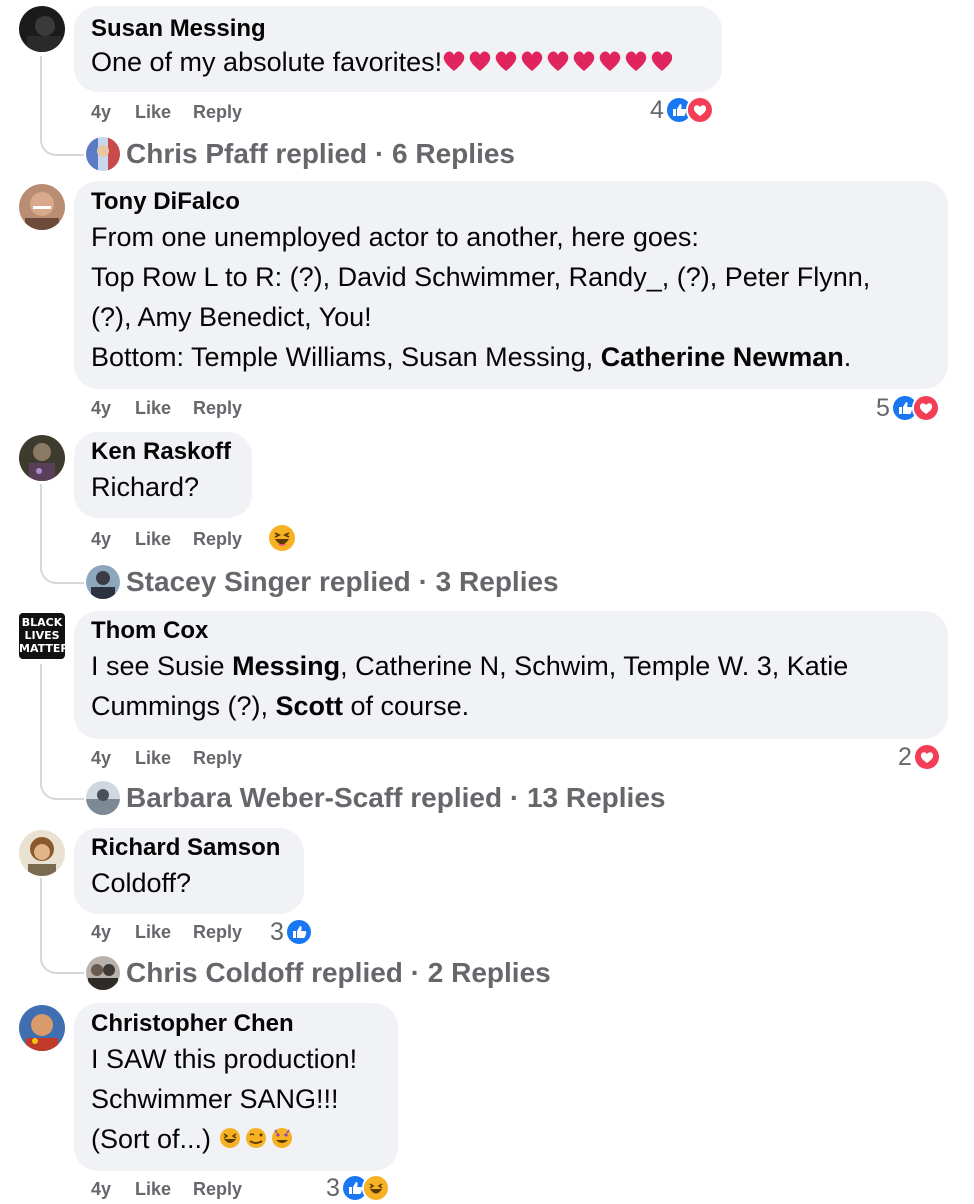 This screenshot has width=974, height=1204. I want to click on comment-text-segment: ., so click(847, 357).